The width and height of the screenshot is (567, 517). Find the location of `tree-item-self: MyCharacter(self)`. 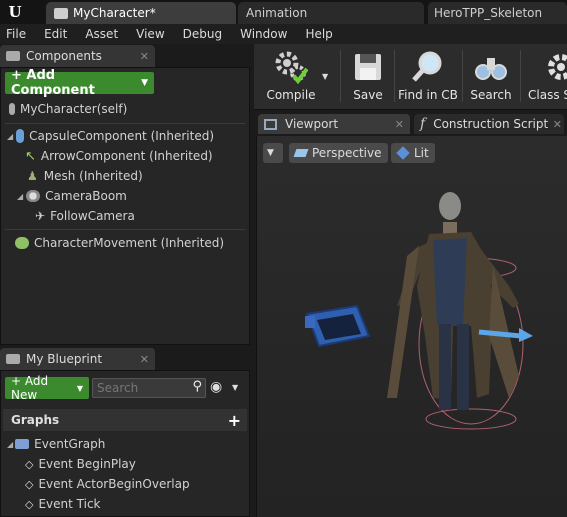

tree-item-self: MyCharacter(self) is located at coordinates (68, 109).